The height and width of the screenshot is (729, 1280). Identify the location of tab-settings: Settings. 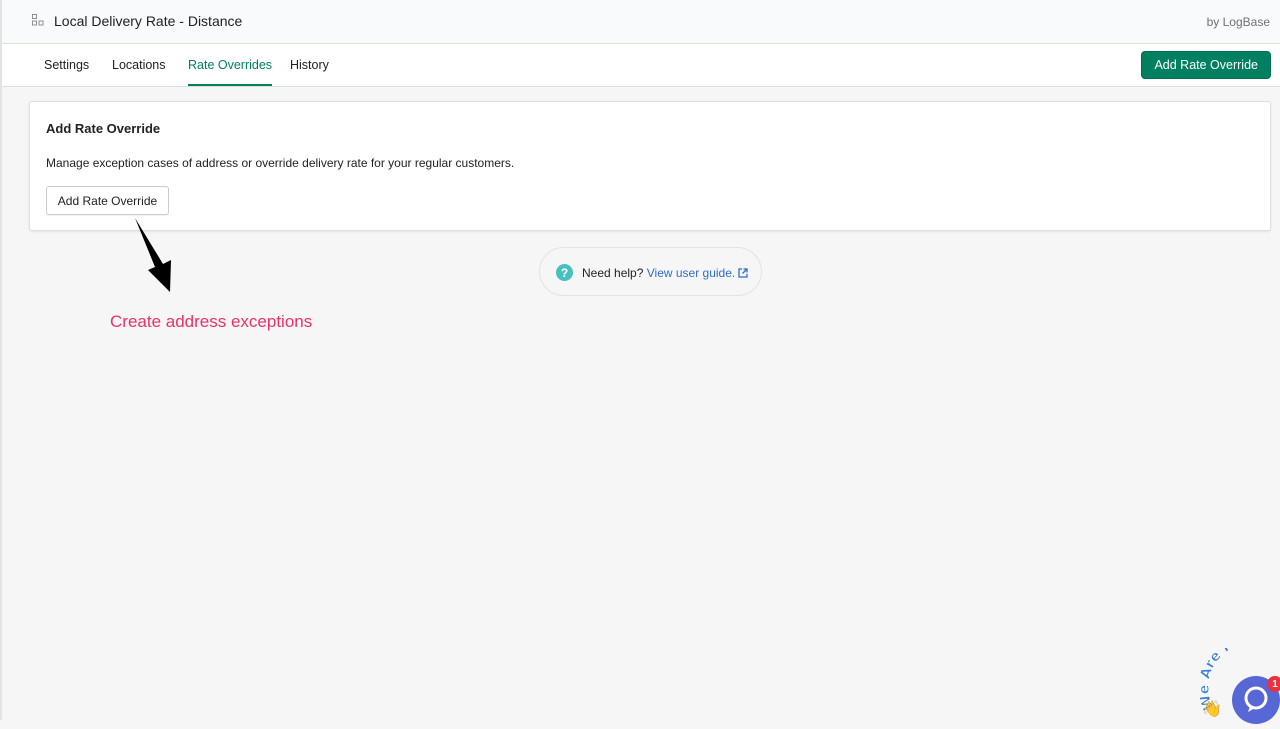
(66, 65).